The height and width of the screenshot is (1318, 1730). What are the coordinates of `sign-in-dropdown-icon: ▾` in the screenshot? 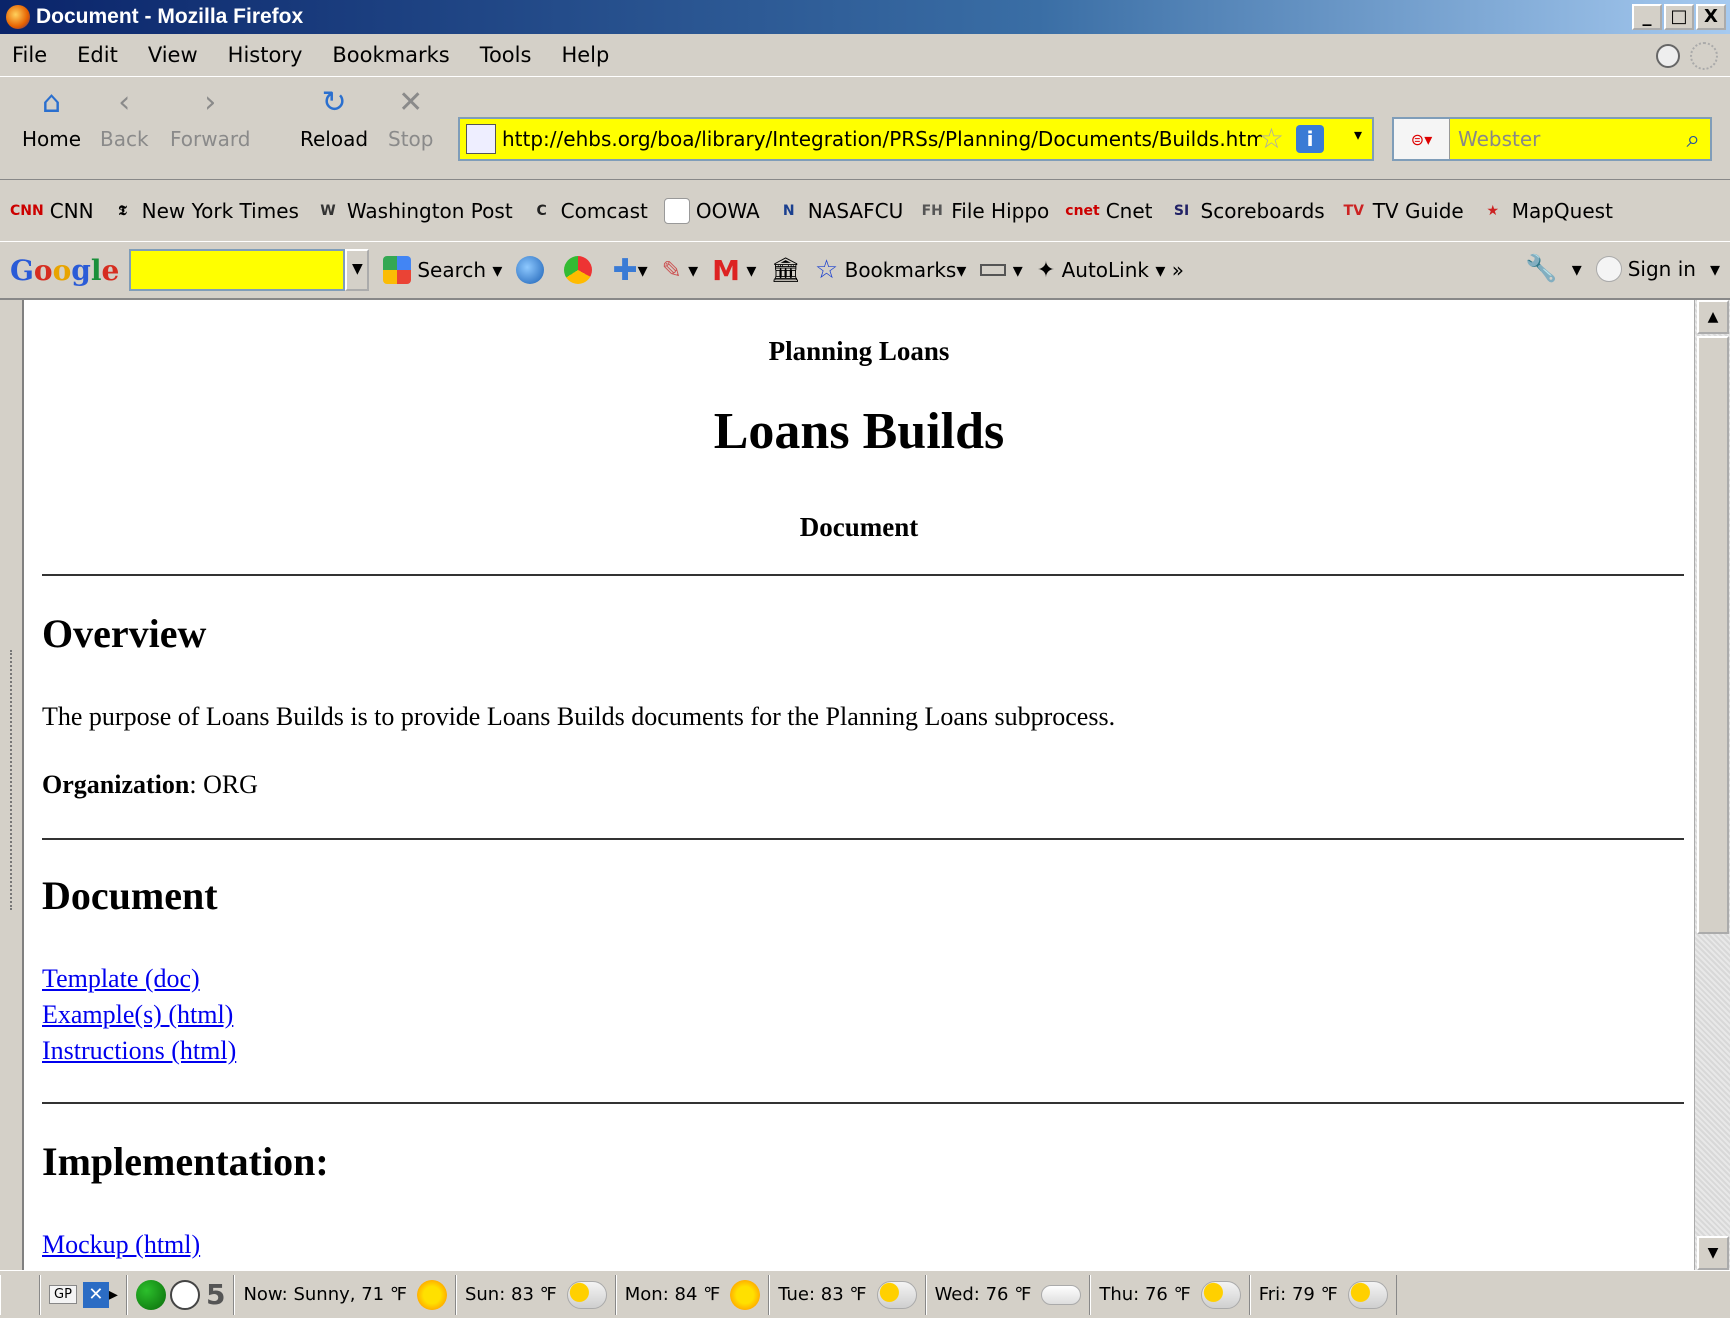 It's located at (1715, 269).